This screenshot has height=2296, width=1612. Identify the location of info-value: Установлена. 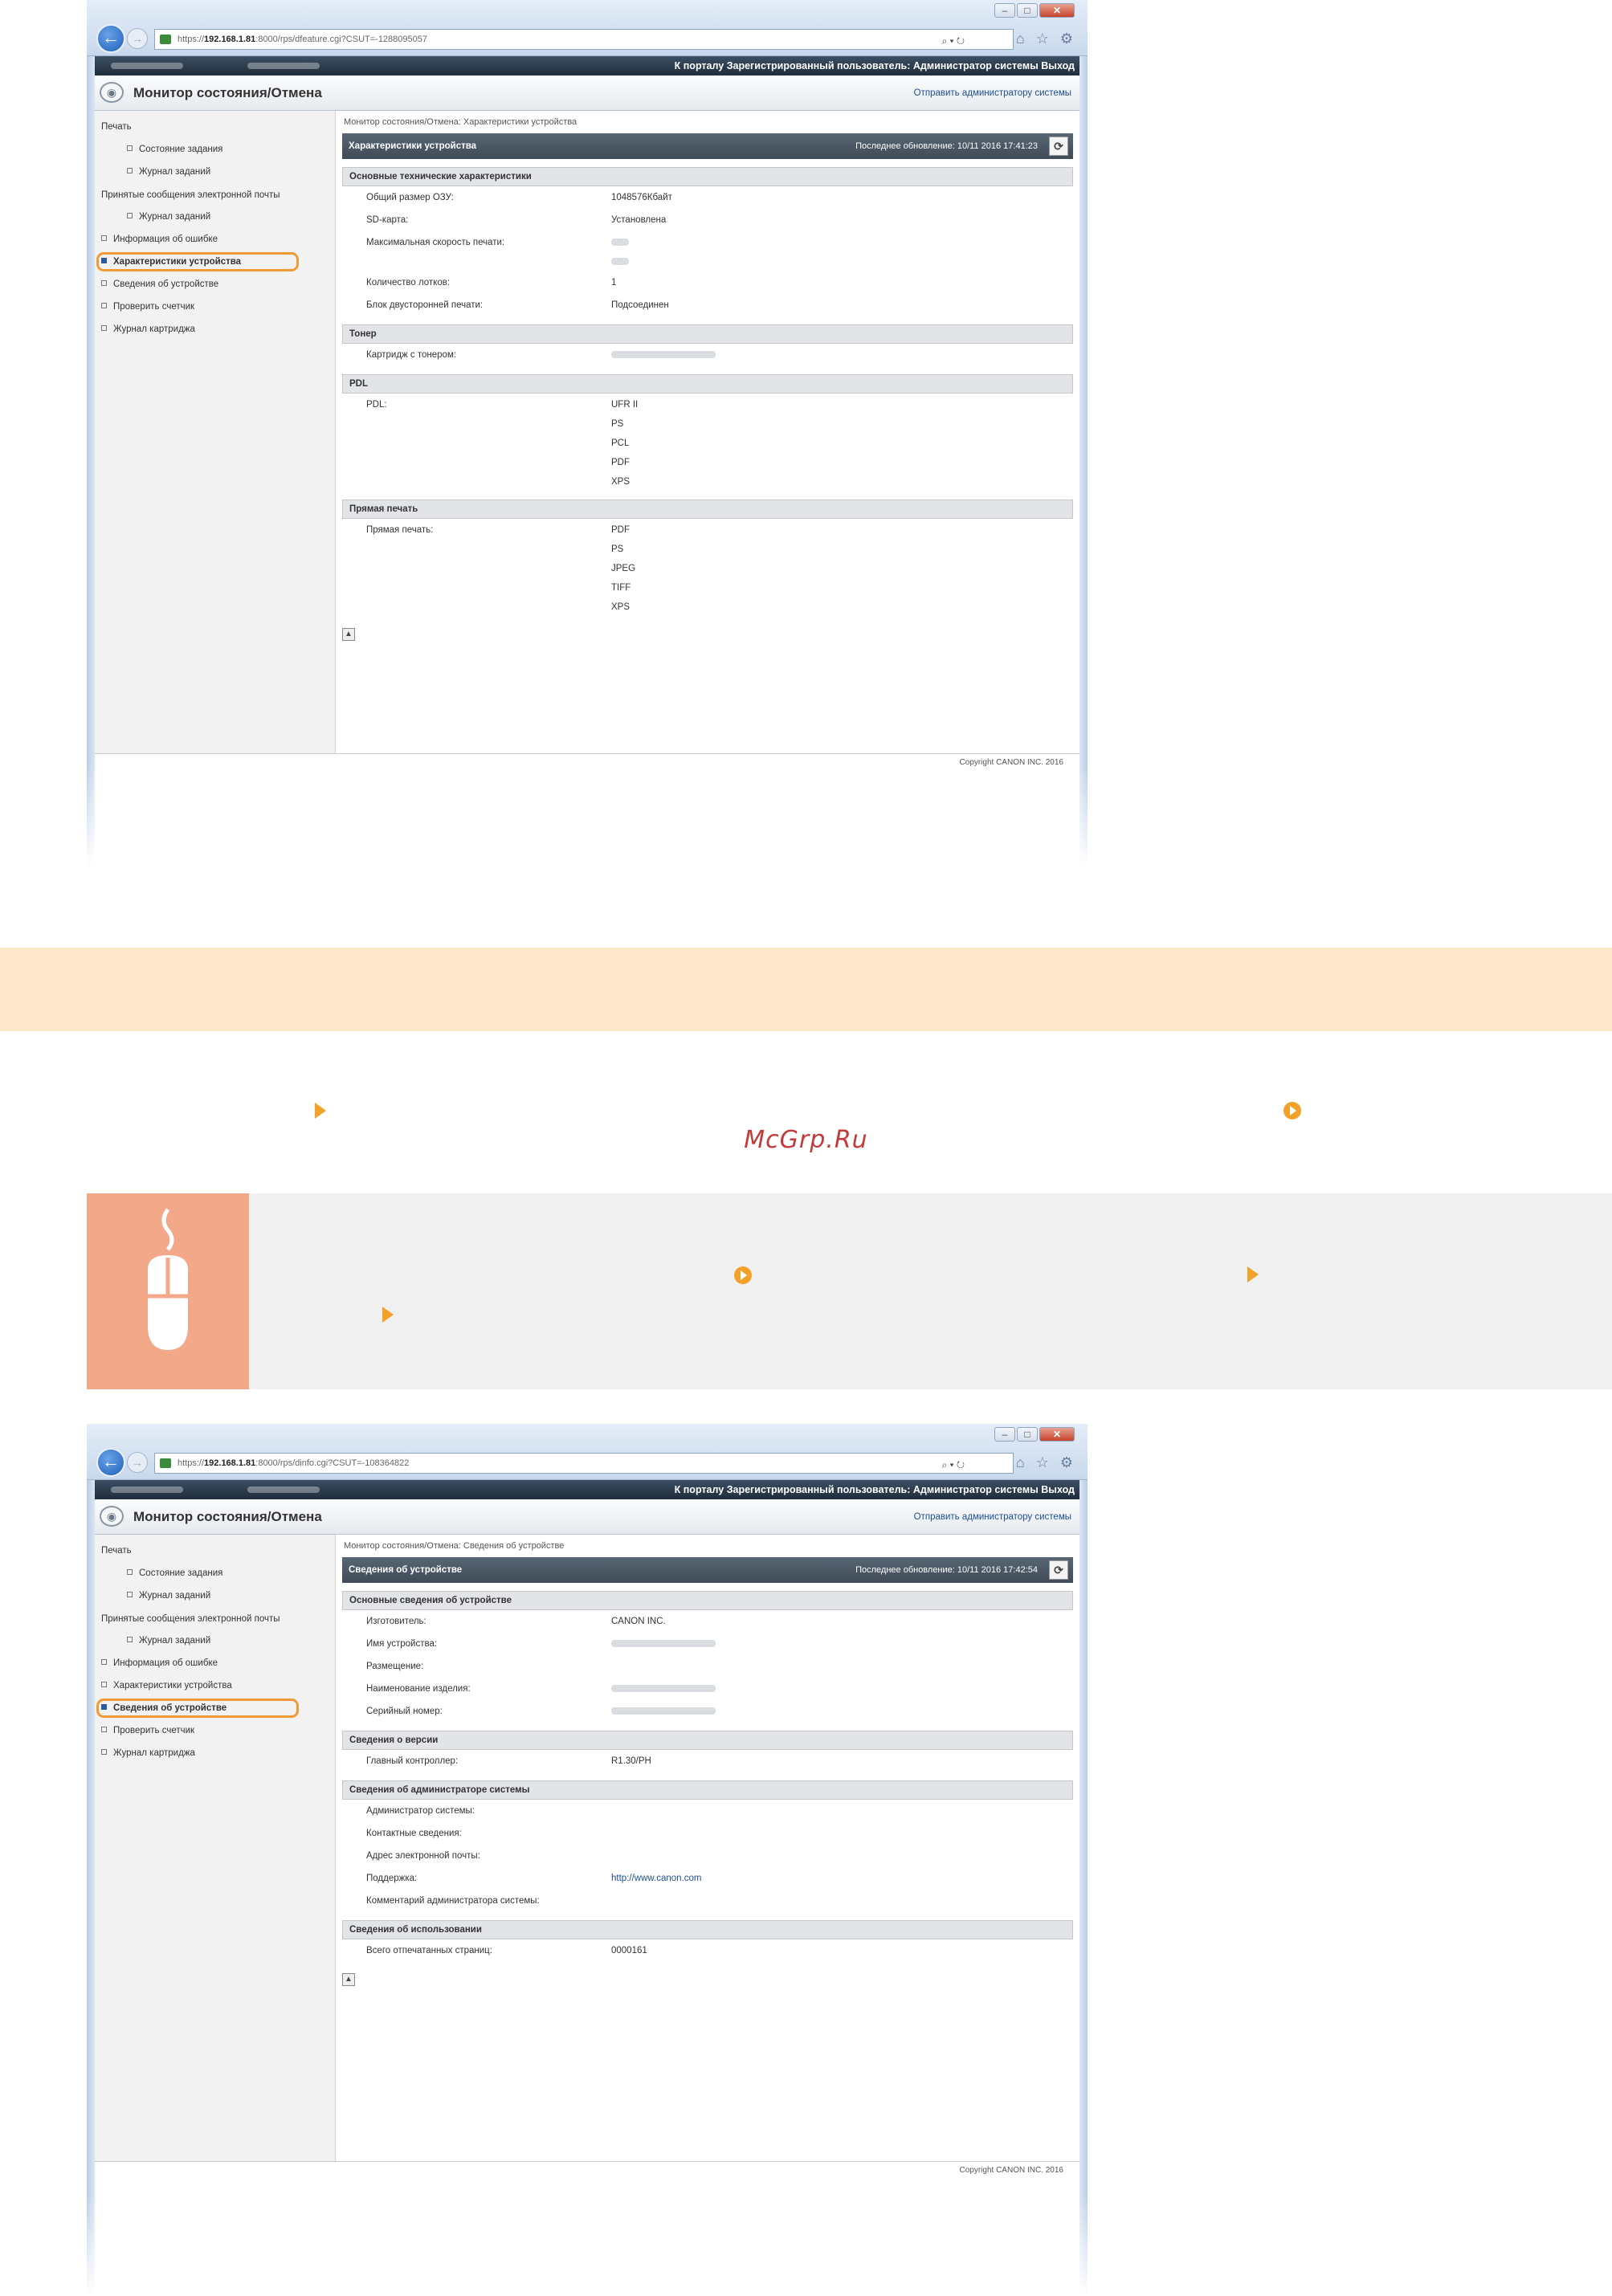
(639, 220).